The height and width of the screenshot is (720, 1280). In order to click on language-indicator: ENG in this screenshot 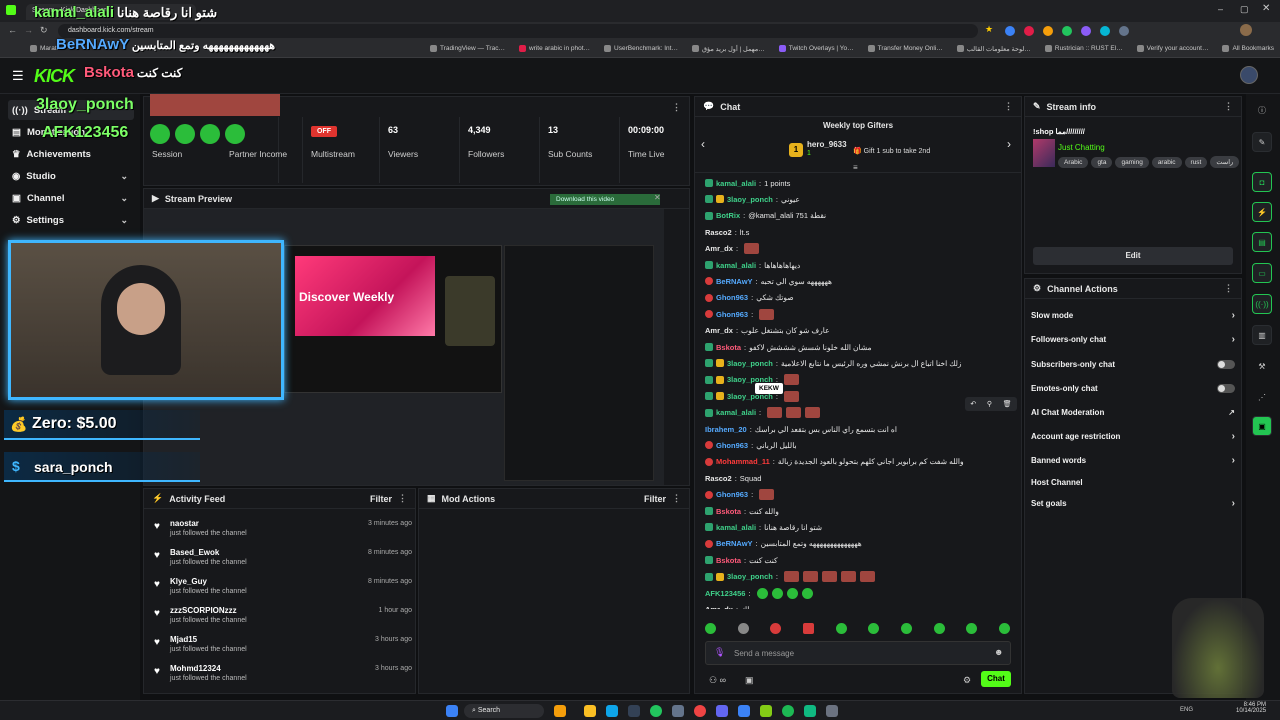, I will do `click(1186, 710)`.